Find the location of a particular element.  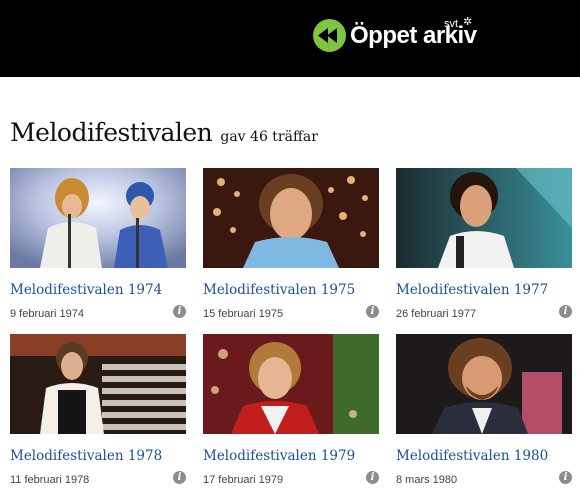

result-card: Melodifestivalen 1978 11 februari 1978 i is located at coordinates (98, 414).